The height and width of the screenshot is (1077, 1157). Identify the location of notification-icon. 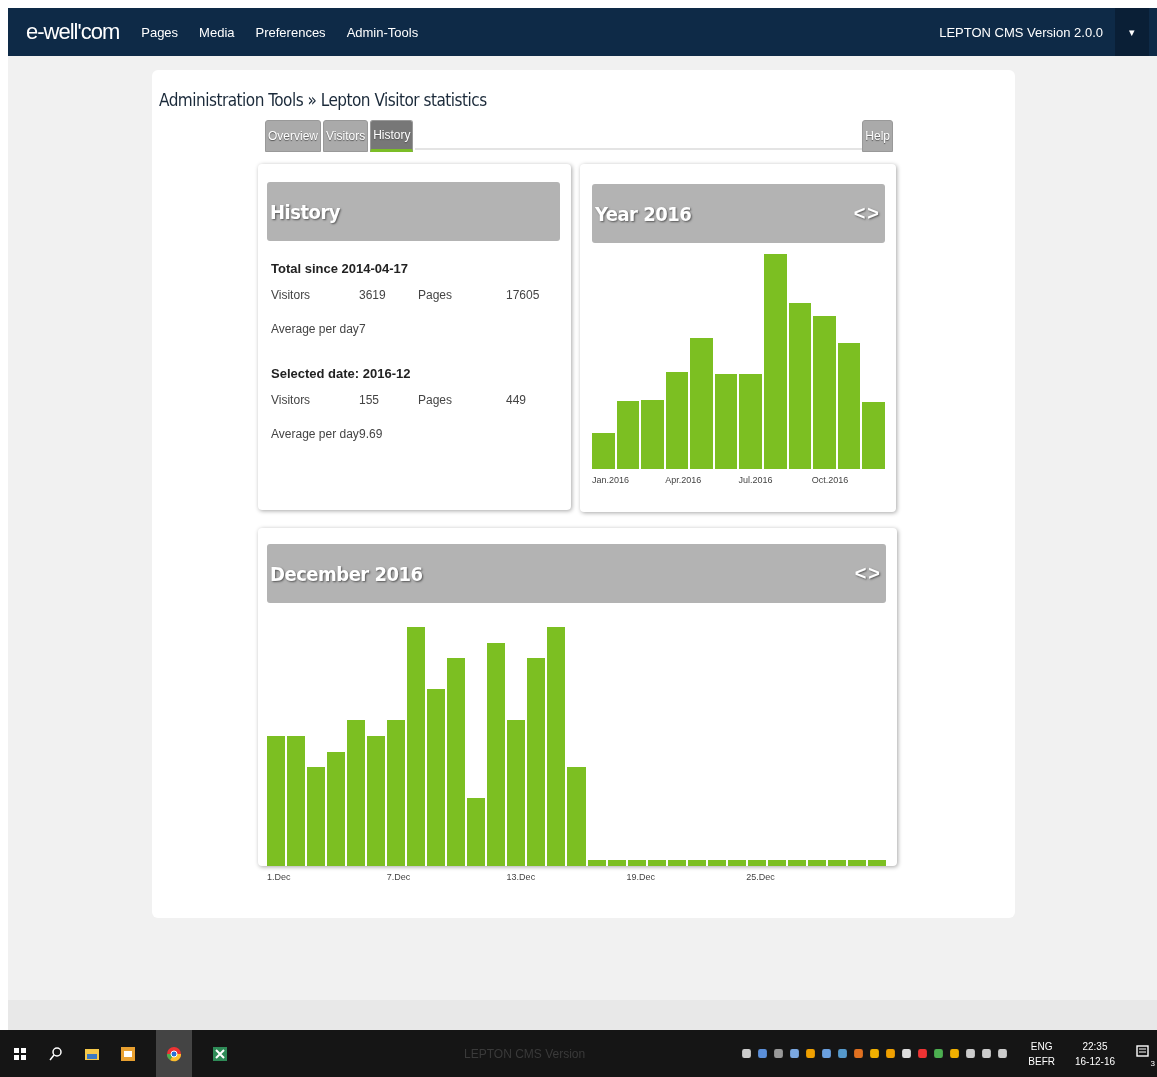
(1143, 1051).